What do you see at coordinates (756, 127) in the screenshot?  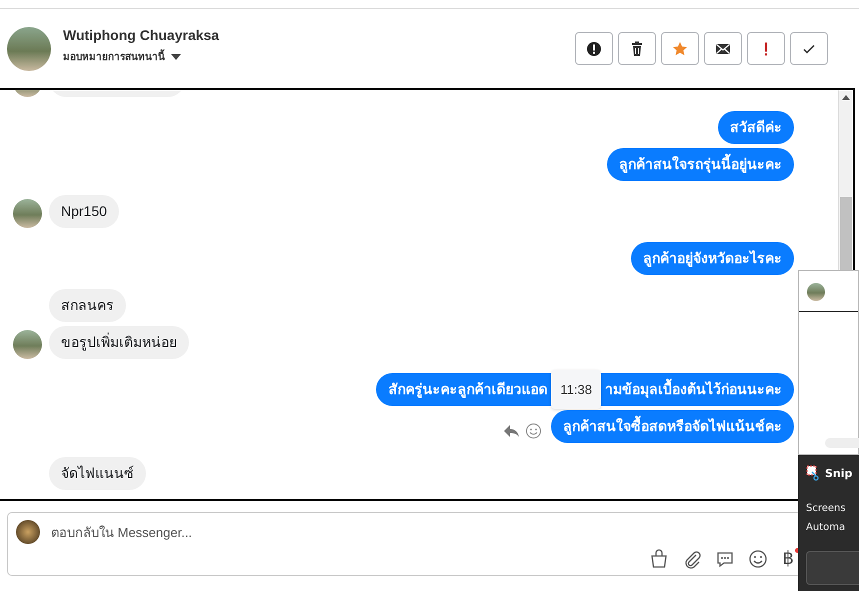 I see `message-bubble: สวัสดีค่ะ` at bounding box center [756, 127].